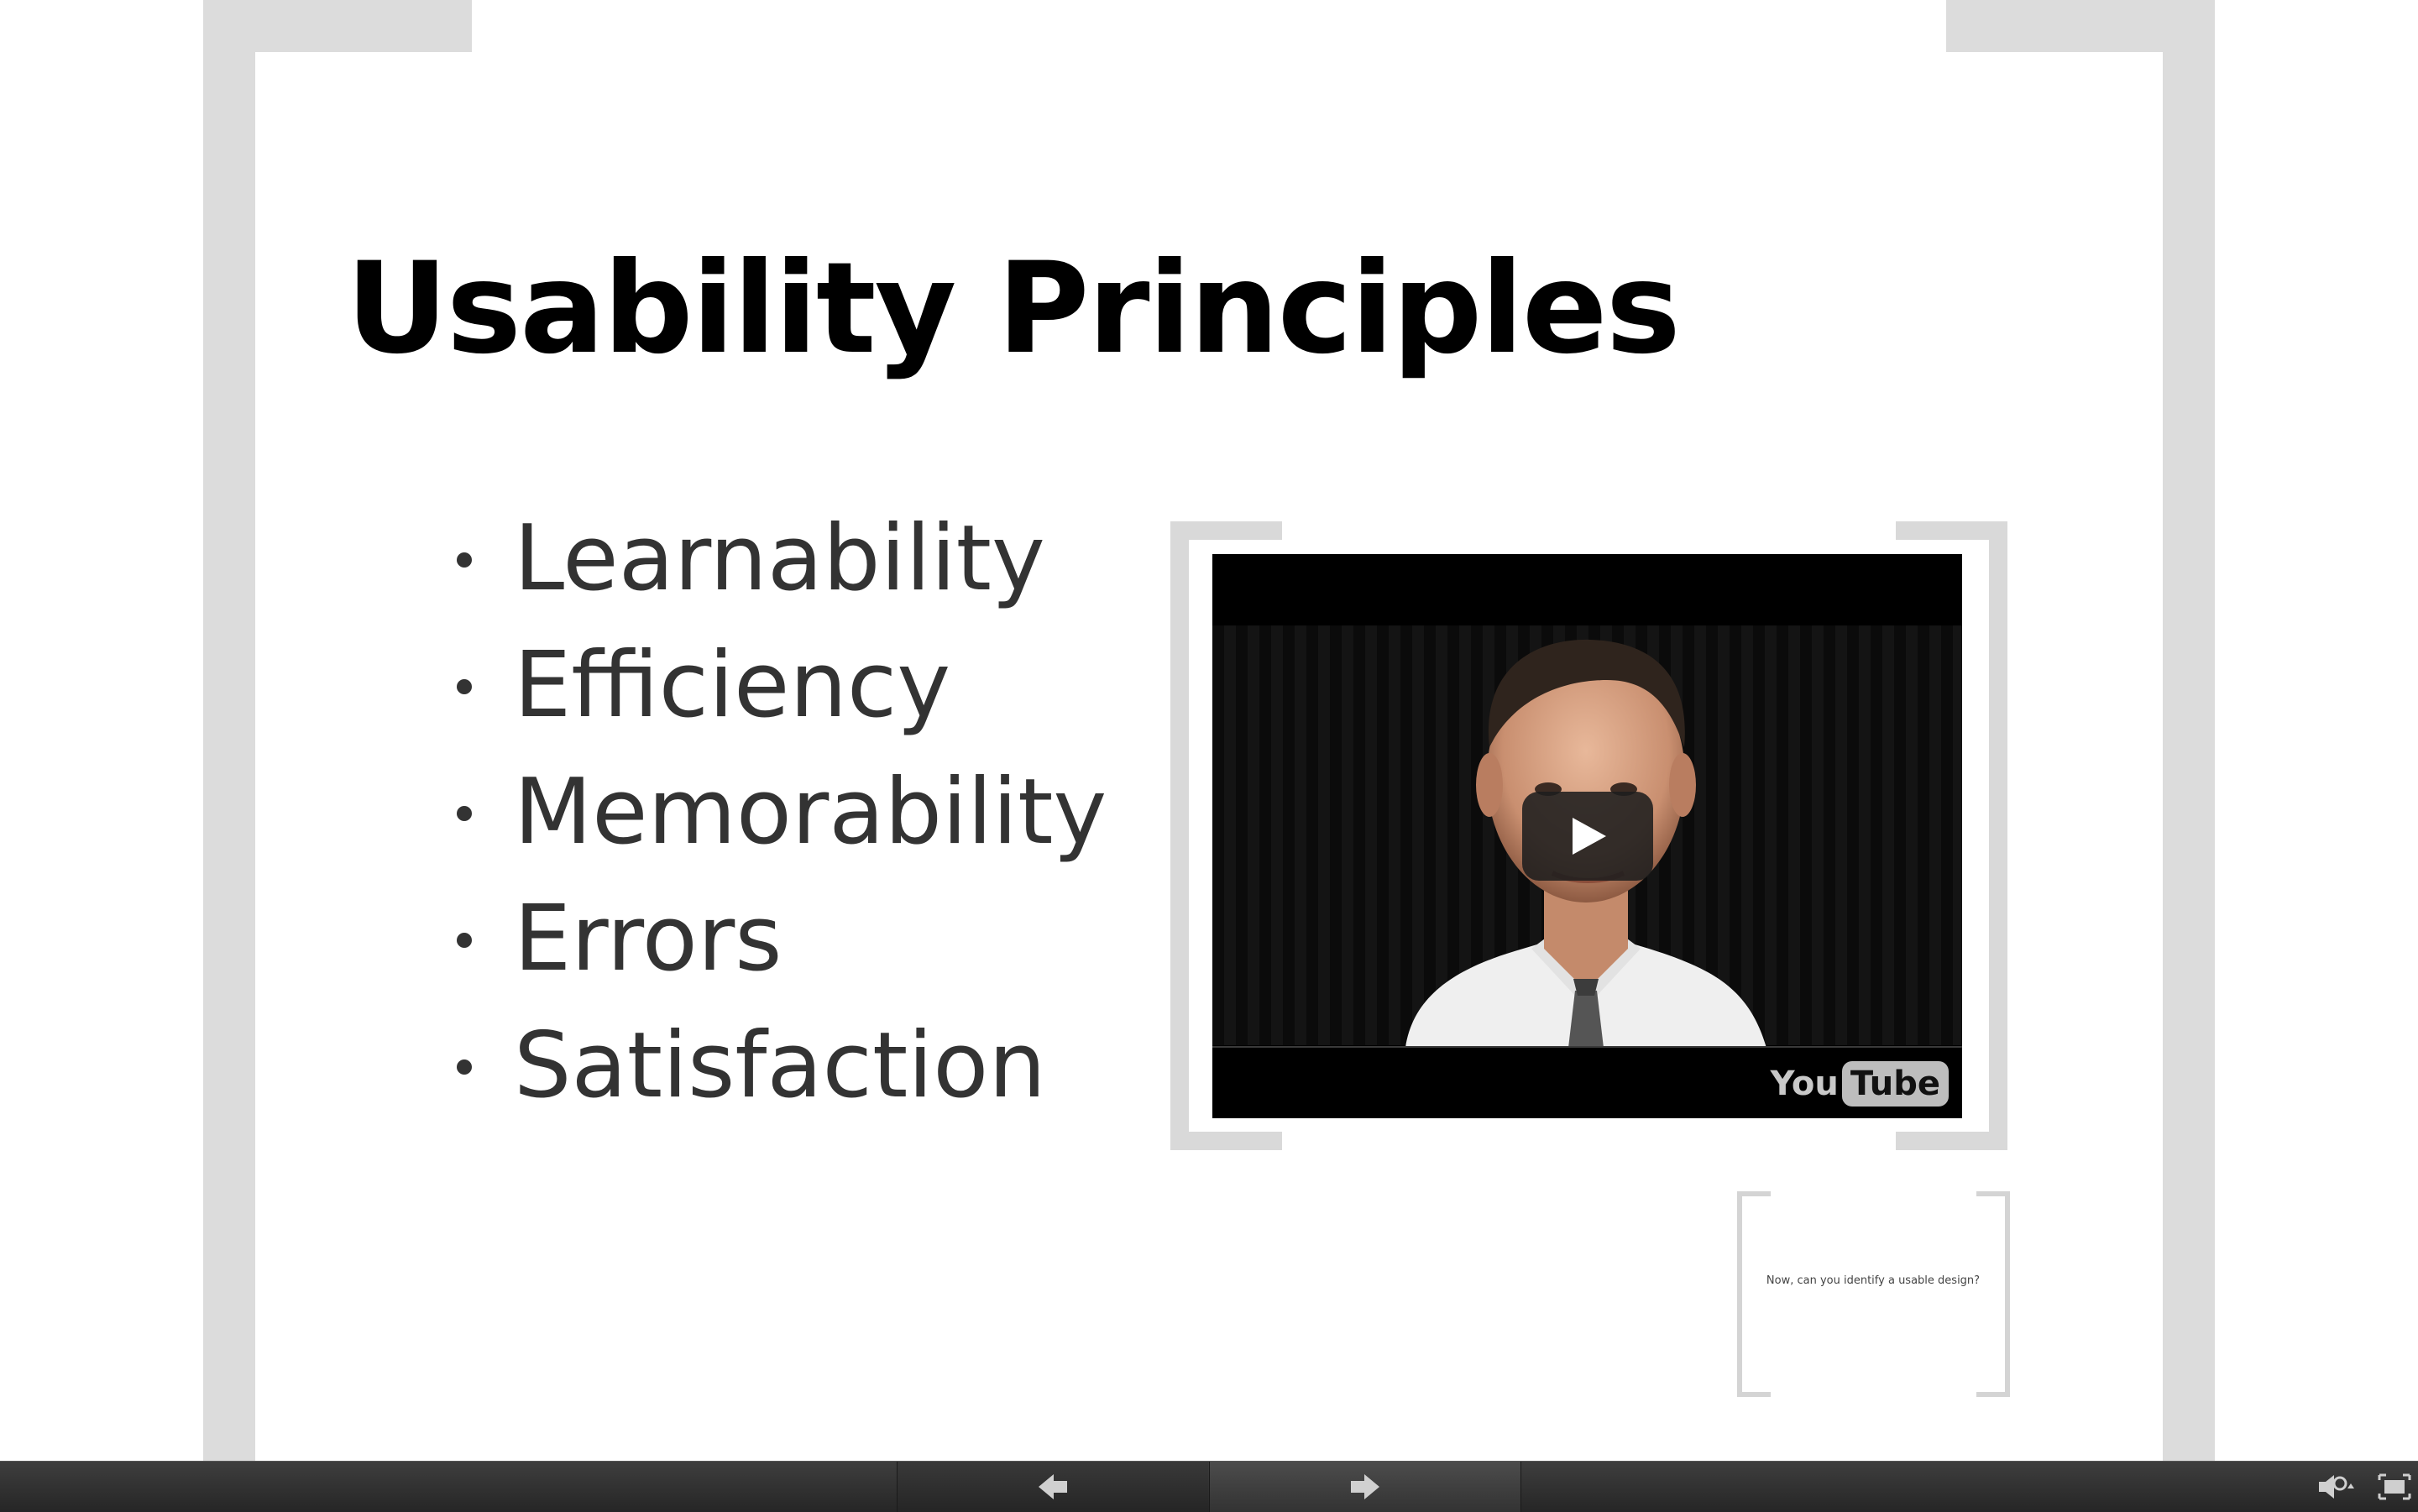  What do you see at coordinates (1873, 1280) in the screenshot?
I see `thumbnail-caption: Now, can you identify a usable design?` at bounding box center [1873, 1280].